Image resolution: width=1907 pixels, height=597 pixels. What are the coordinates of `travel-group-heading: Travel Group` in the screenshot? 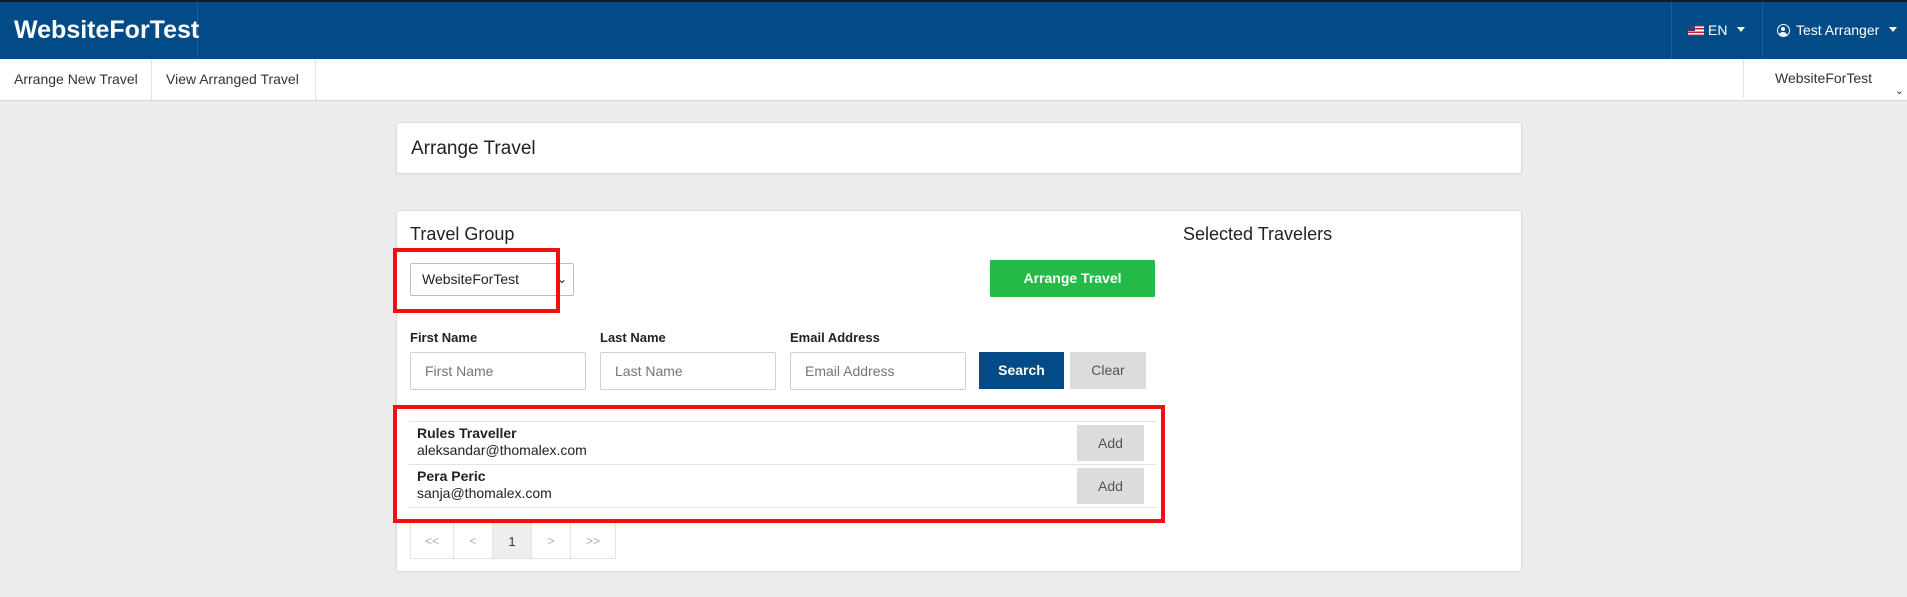 It's located at (462, 234).